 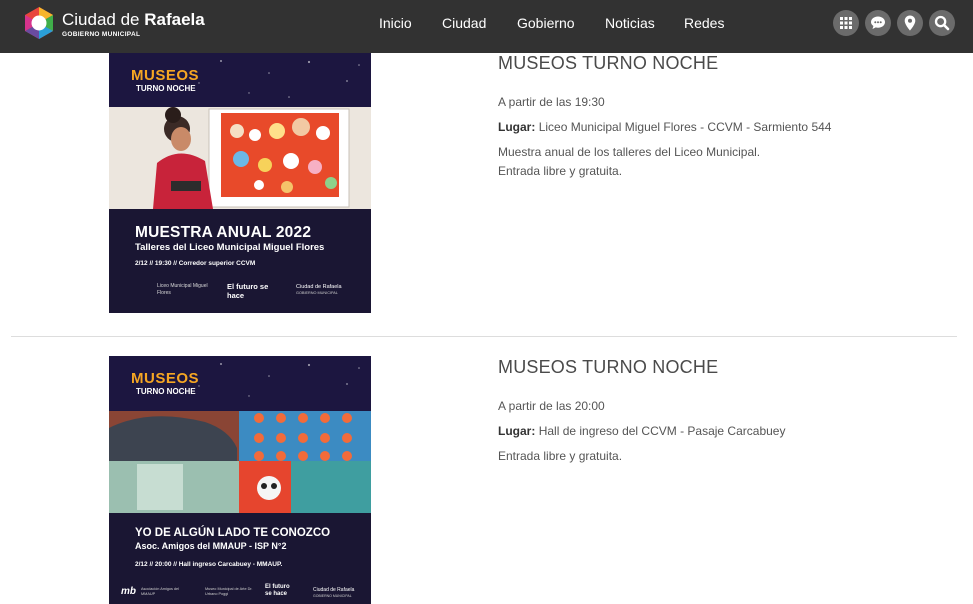 I want to click on poster-info: 2/12 // 19:30 // Corredor superior CCVM, so click(x=195, y=263).